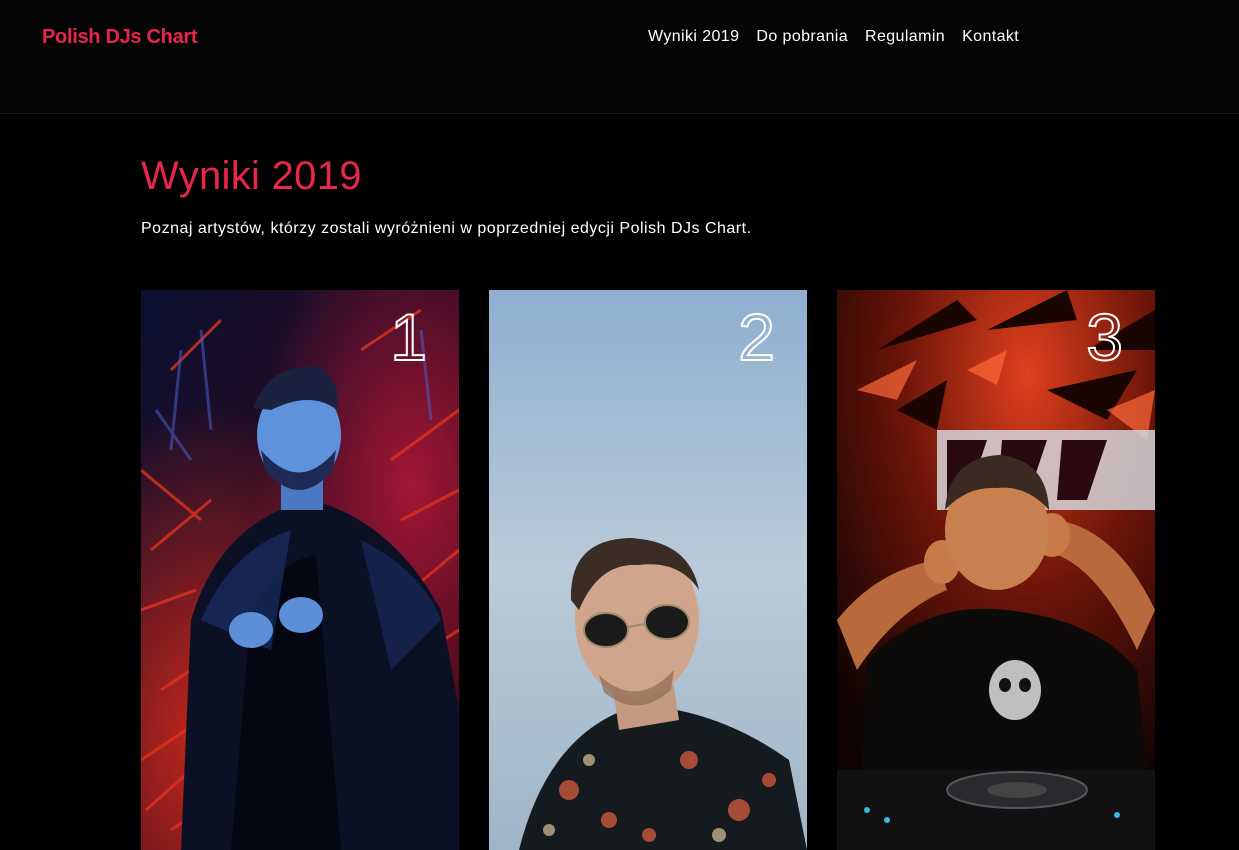 Image resolution: width=1239 pixels, height=850 pixels. What do you see at coordinates (905, 37) in the screenshot?
I see `nav-link-regulamin: Regulamin` at bounding box center [905, 37].